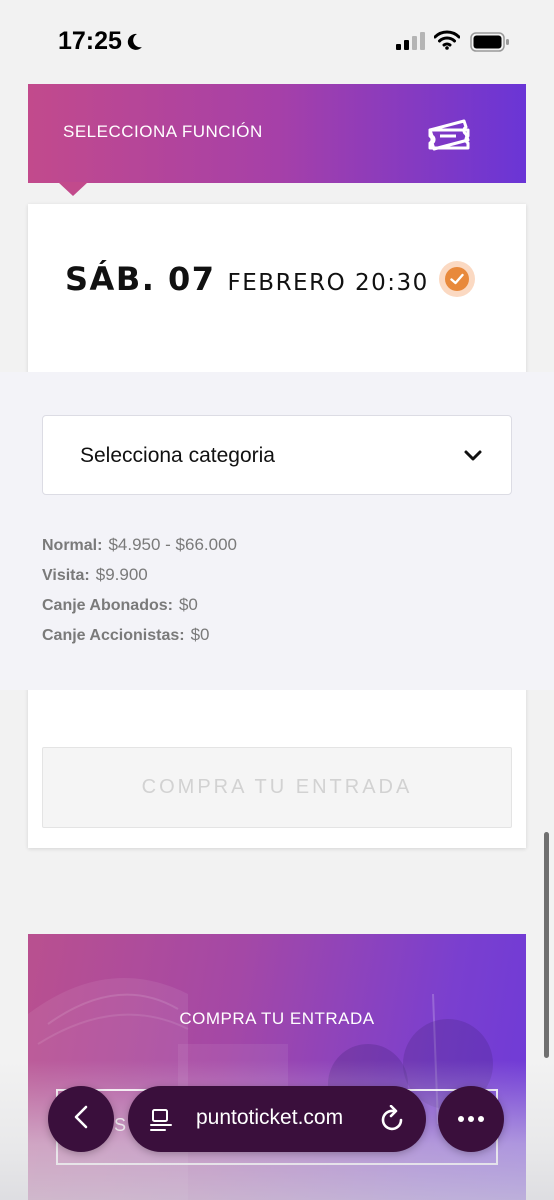  What do you see at coordinates (134, 44) in the screenshot?
I see `moon-icon` at bounding box center [134, 44].